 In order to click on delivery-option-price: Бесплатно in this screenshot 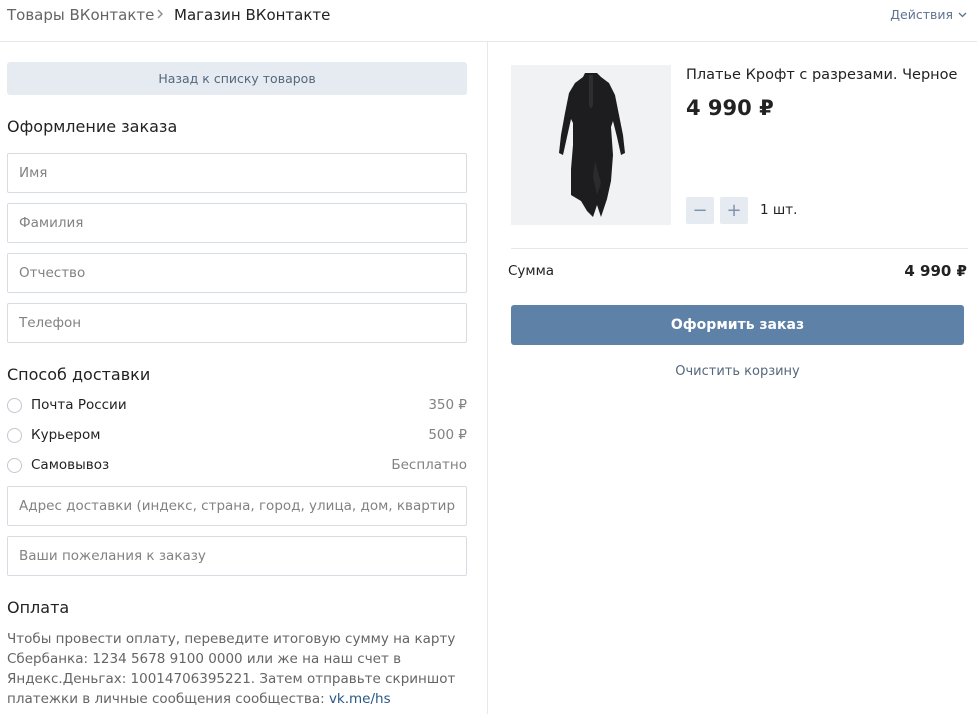, I will do `click(429, 465)`.